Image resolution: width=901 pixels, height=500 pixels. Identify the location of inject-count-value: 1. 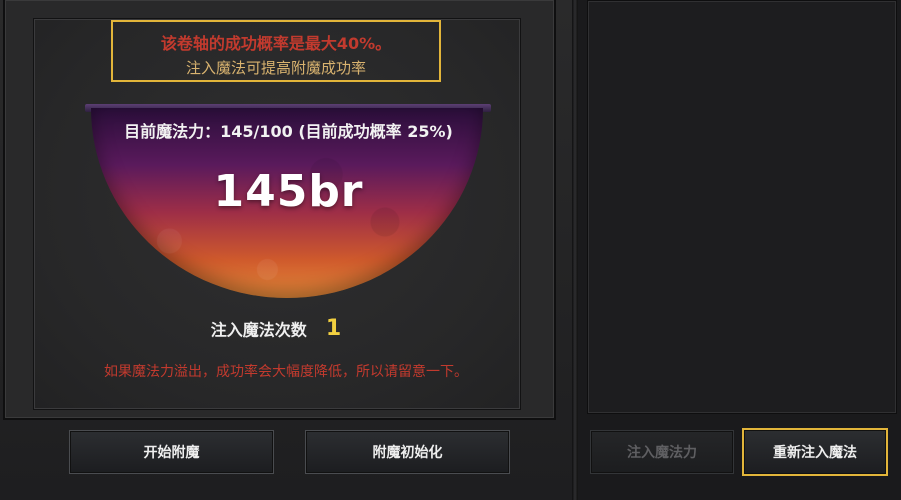
(333, 328).